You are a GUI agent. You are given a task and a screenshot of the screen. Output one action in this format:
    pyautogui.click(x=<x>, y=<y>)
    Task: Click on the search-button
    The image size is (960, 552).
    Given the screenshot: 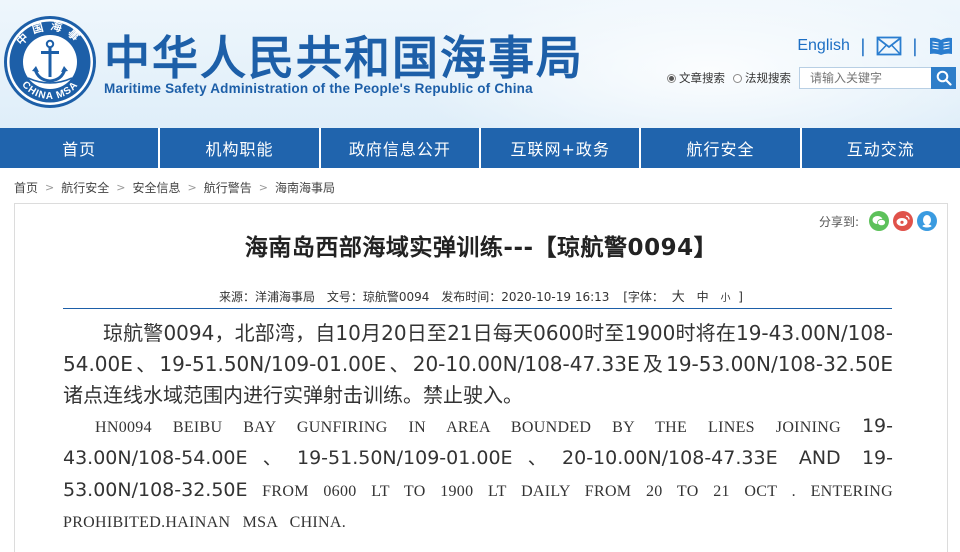 What is the action you would take?
    pyautogui.click(x=943, y=78)
    